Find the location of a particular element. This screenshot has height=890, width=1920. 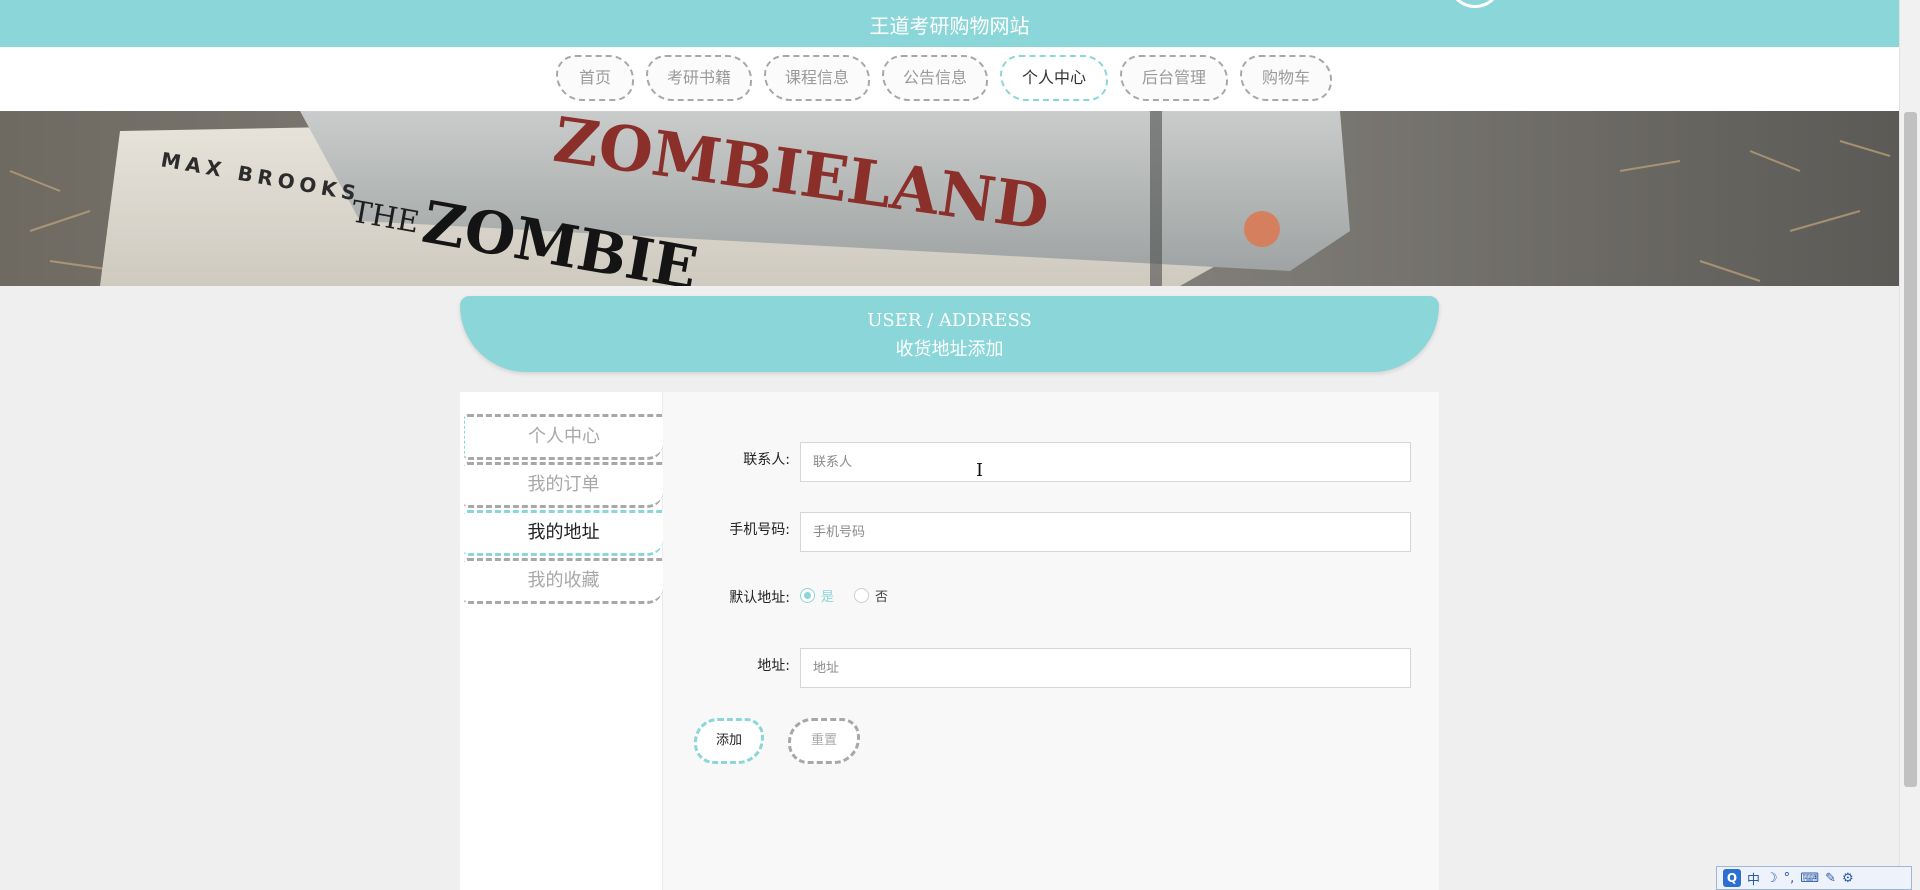

address-label: 地址: is located at coordinates (773, 666).